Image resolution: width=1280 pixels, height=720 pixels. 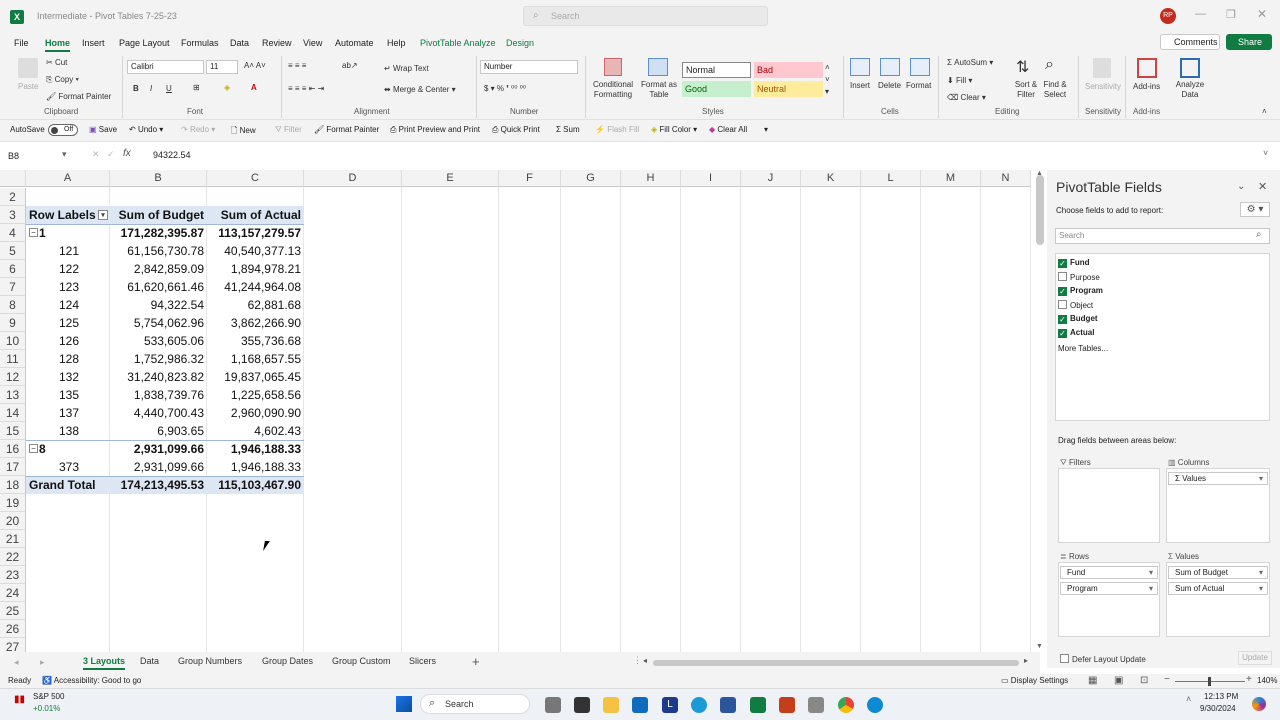 I want to click on style-good: Good, so click(x=716, y=89).